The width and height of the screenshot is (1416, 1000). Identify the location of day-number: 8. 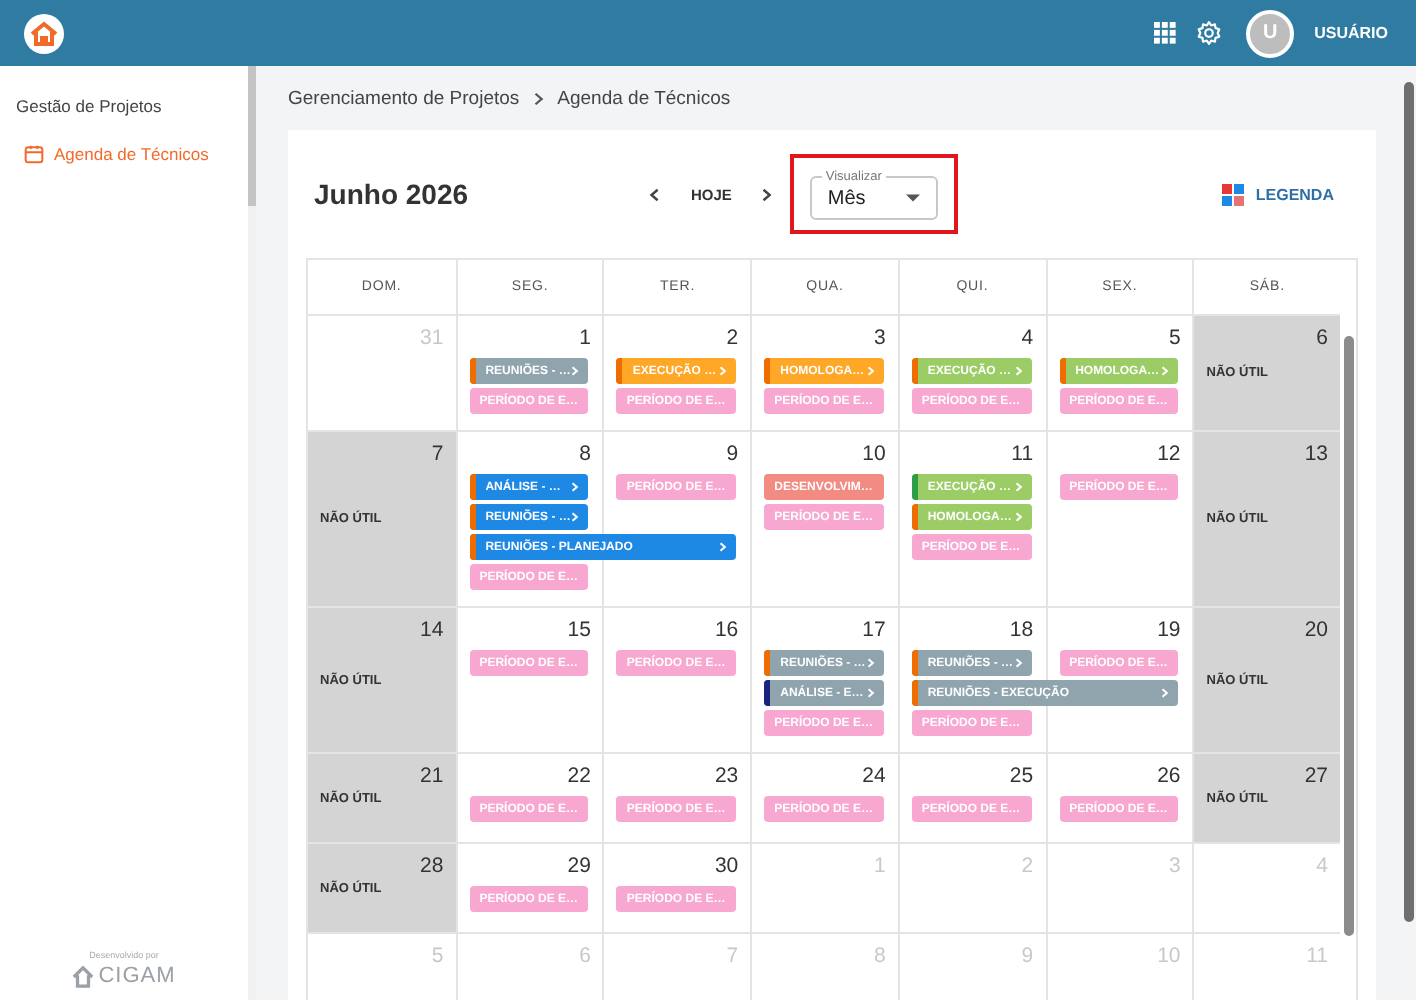
(586, 453).